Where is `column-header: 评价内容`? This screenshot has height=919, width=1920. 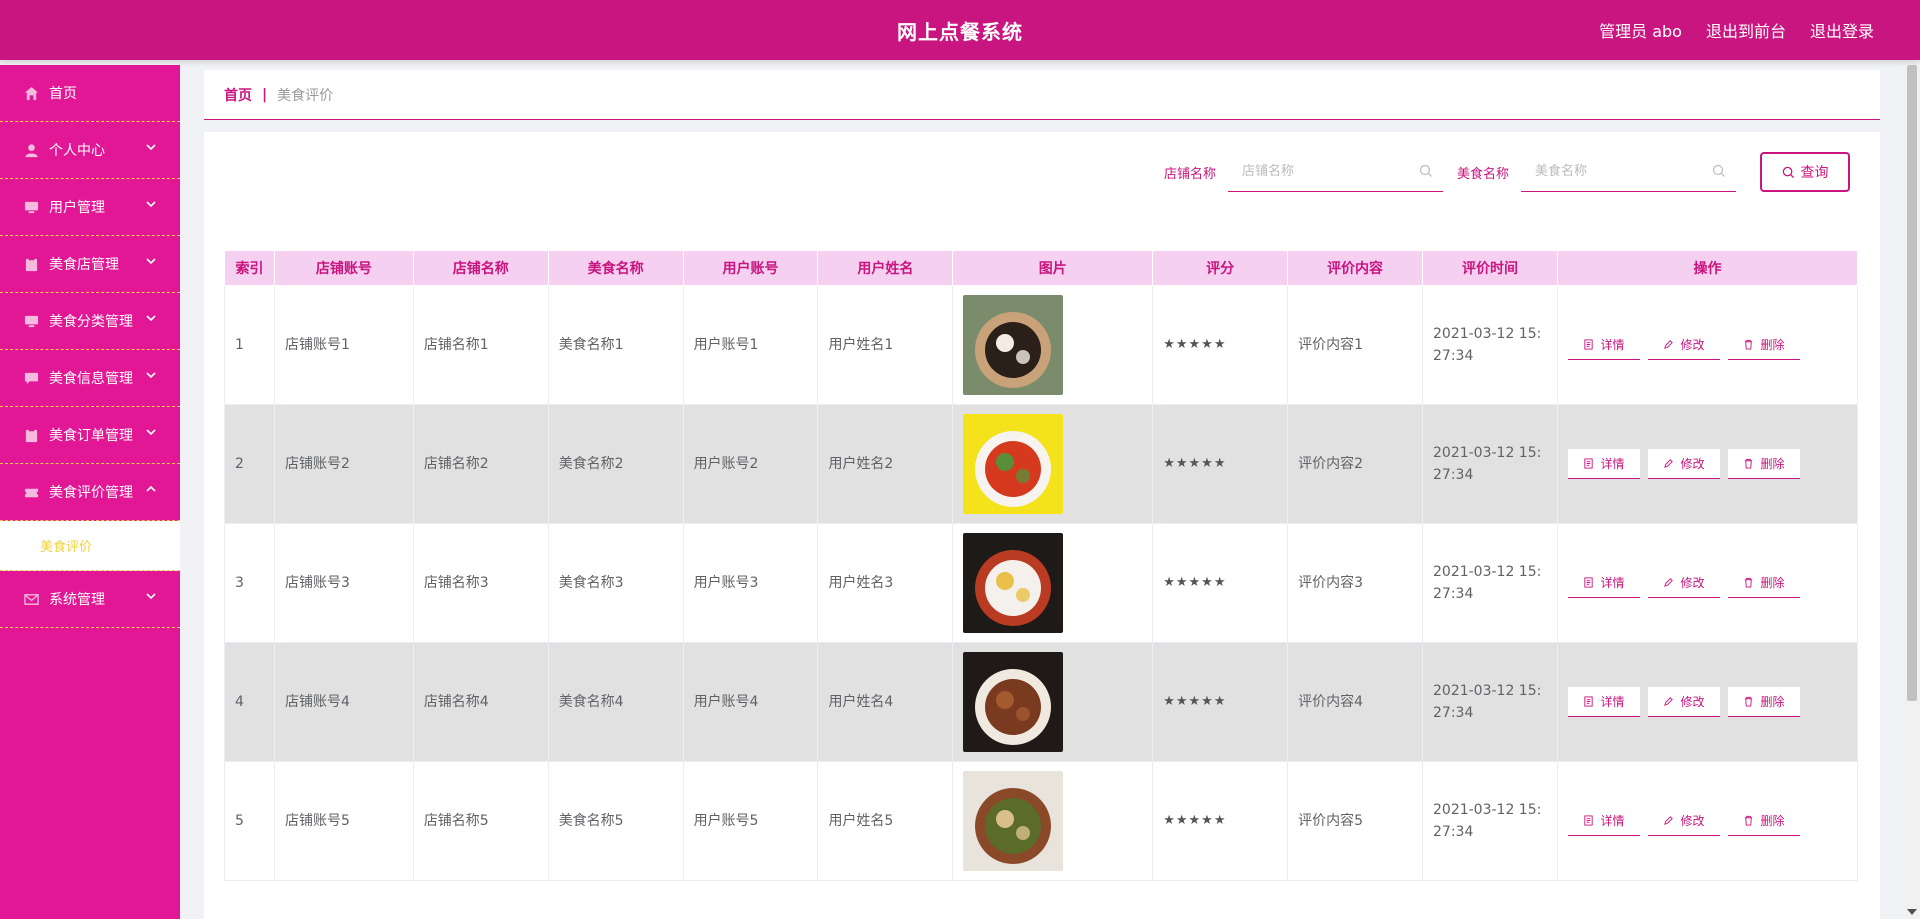
column-header: 评价内容 is located at coordinates (1355, 268).